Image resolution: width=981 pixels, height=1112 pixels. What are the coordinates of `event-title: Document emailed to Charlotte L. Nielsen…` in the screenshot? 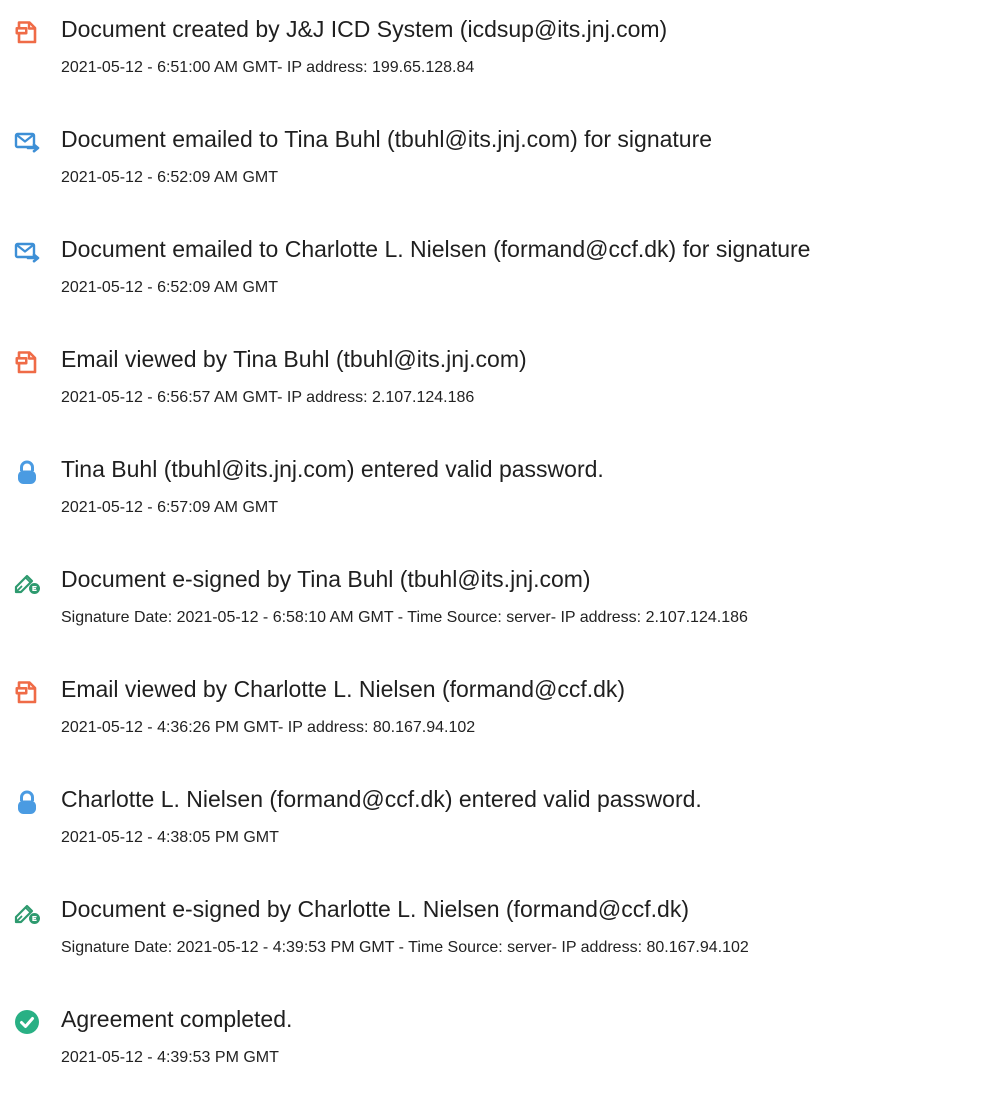 It's located at (436, 249).